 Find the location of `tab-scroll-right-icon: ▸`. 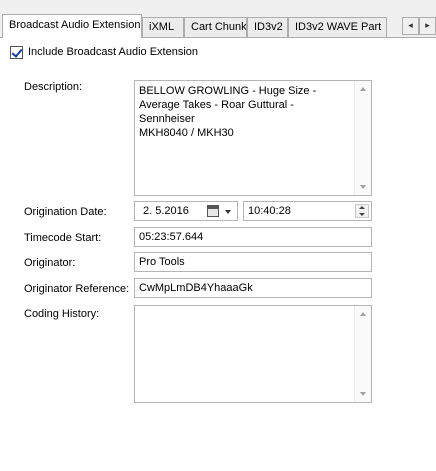

tab-scroll-right-icon: ▸ is located at coordinates (427, 26).